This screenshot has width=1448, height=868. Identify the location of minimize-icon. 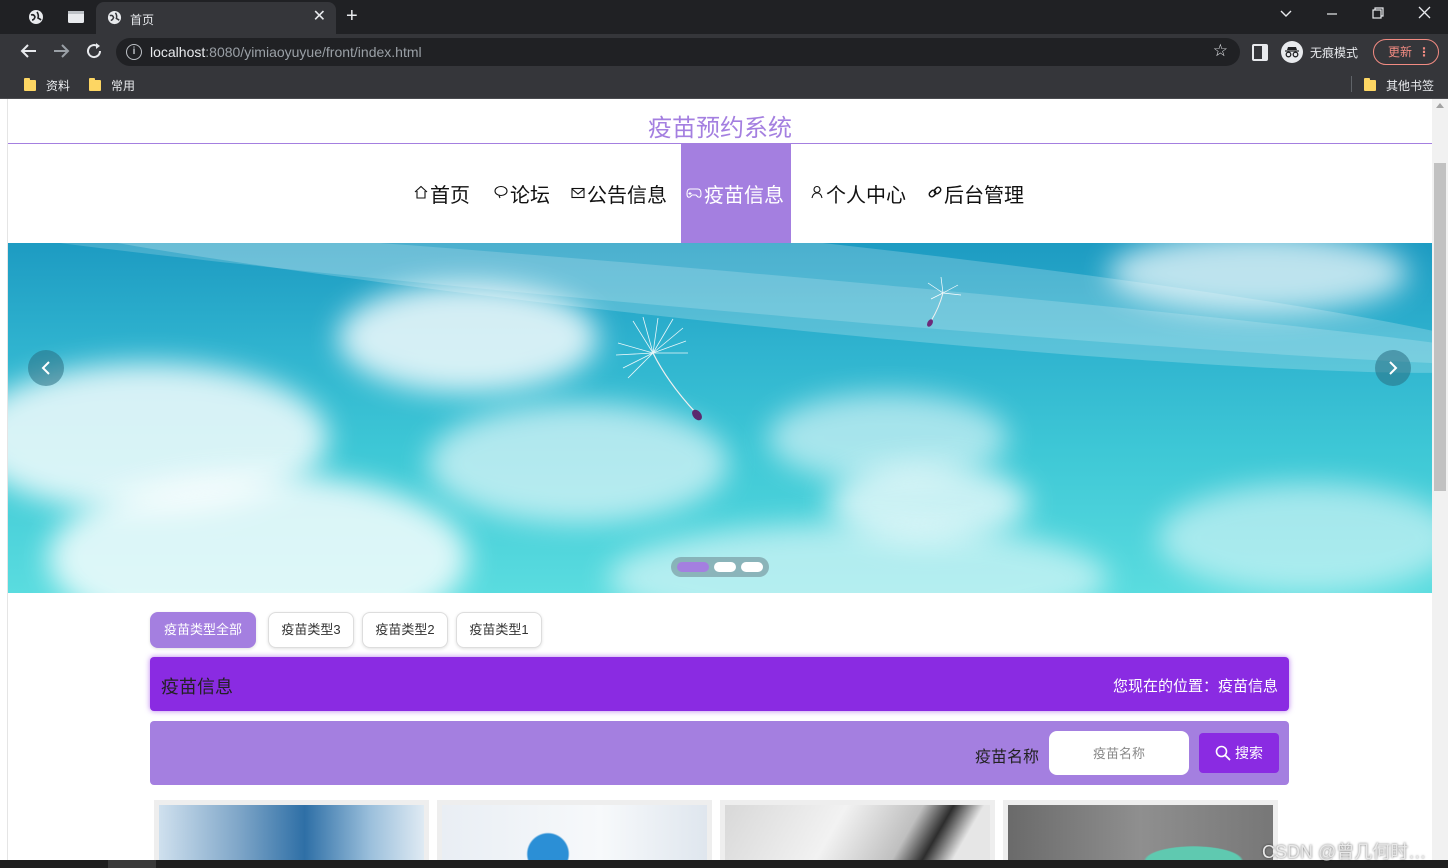
(1332, 14).